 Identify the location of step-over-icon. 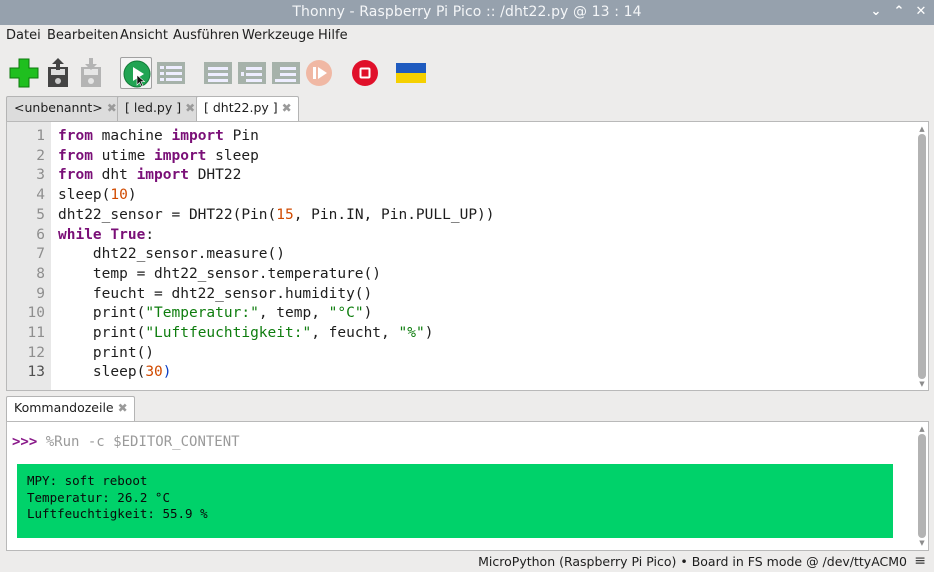
(218, 73).